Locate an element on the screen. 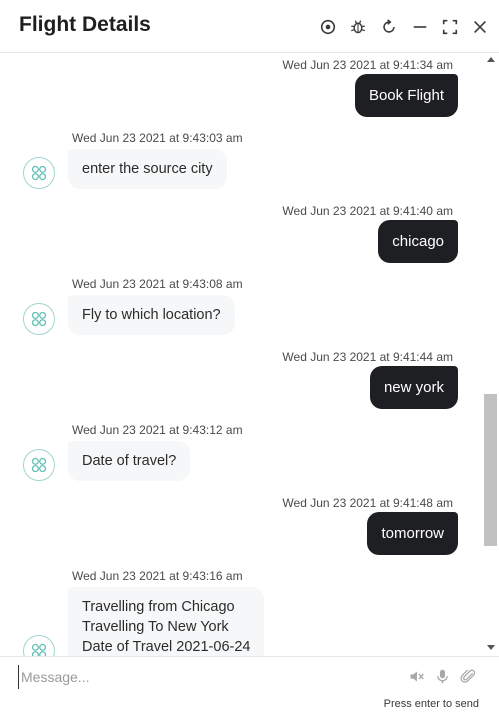 The image size is (499, 717). bot-message-line: Travelling To New York is located at coordinates (155, 627).